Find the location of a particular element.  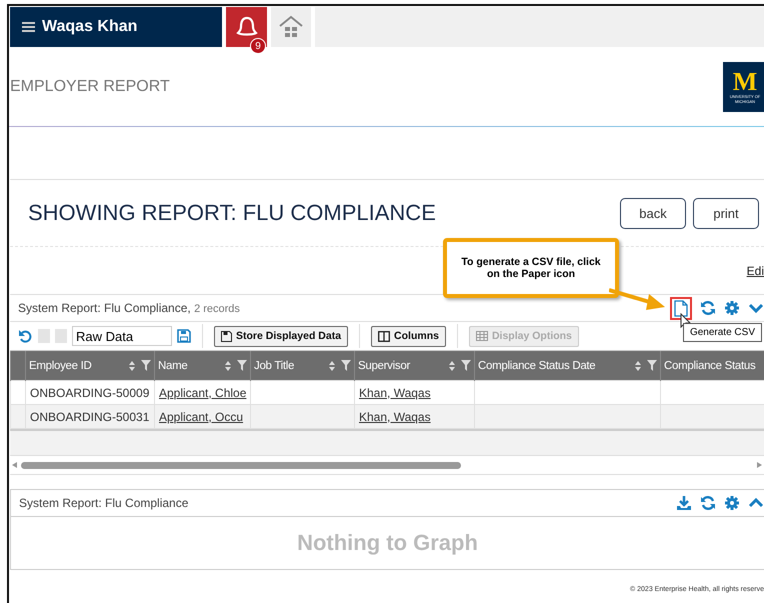

table-cell: ONBOARDING-50031 is located at coordinates (90, 416).